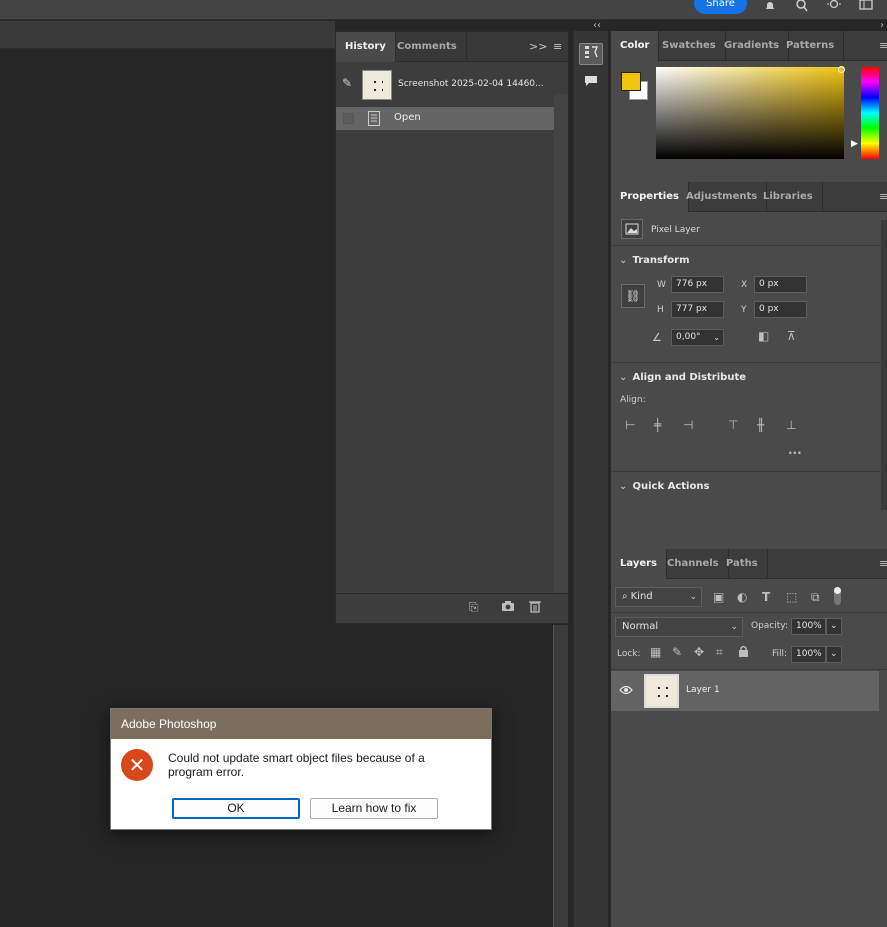 This screenshot has width=887, height=927. Describe the element at coordinates (808, 626) in the screenshot. I see `opacity-field: 100%` at that location.